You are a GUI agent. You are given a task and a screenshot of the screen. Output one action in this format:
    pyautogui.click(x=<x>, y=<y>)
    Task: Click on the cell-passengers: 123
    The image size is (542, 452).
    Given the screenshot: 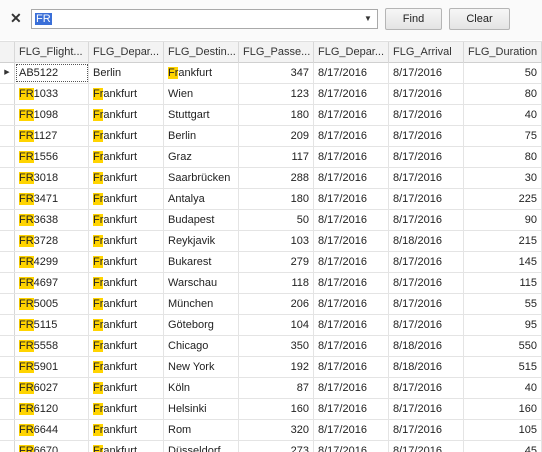 What is the action you would take?
    pyautogui.click(x=276, y=94)
    